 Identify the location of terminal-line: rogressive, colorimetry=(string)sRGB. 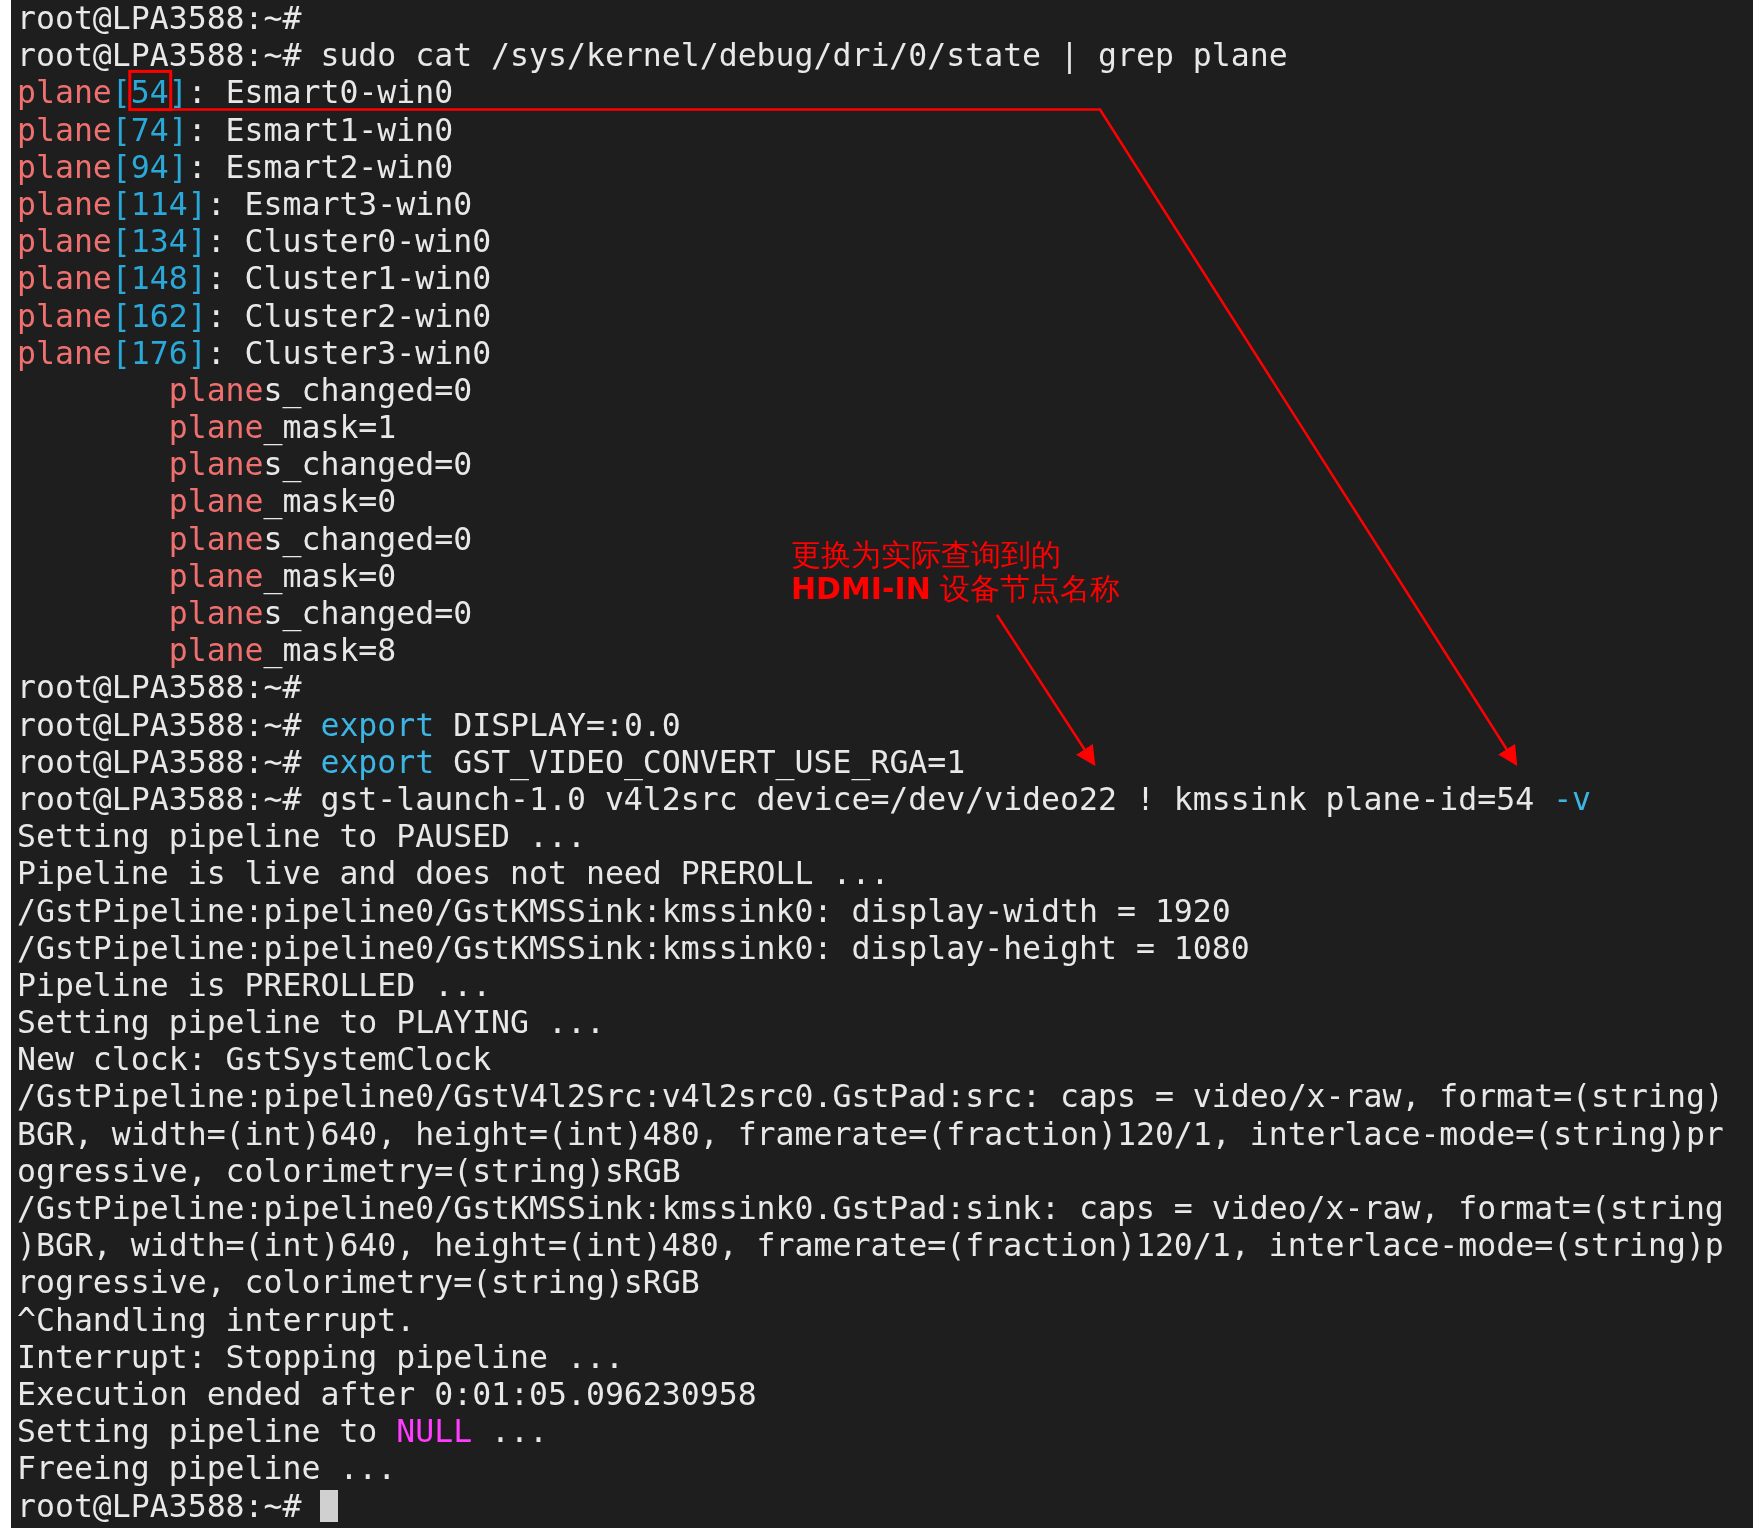
(358, 1283).